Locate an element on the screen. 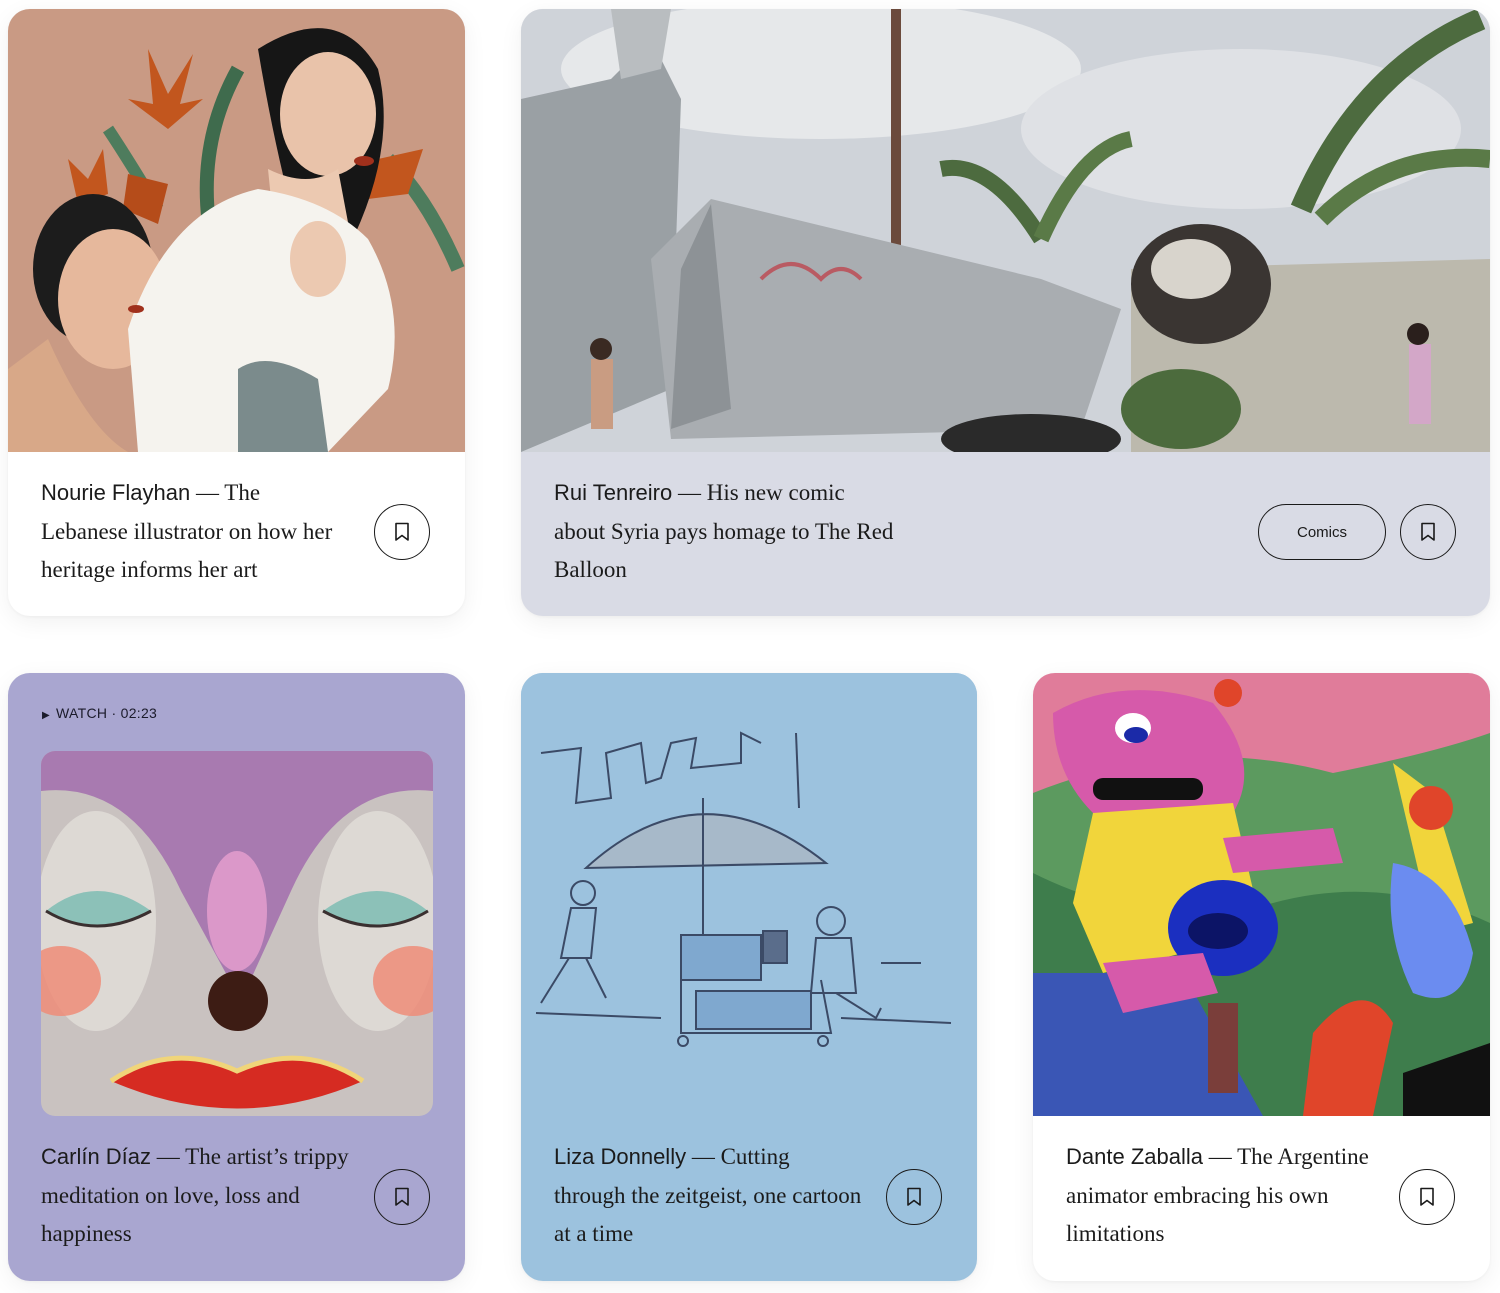 Image resolution: width=1500 pixels, height=1293 pixels. play-icon: ▶ is located at coordinates (46, 715).